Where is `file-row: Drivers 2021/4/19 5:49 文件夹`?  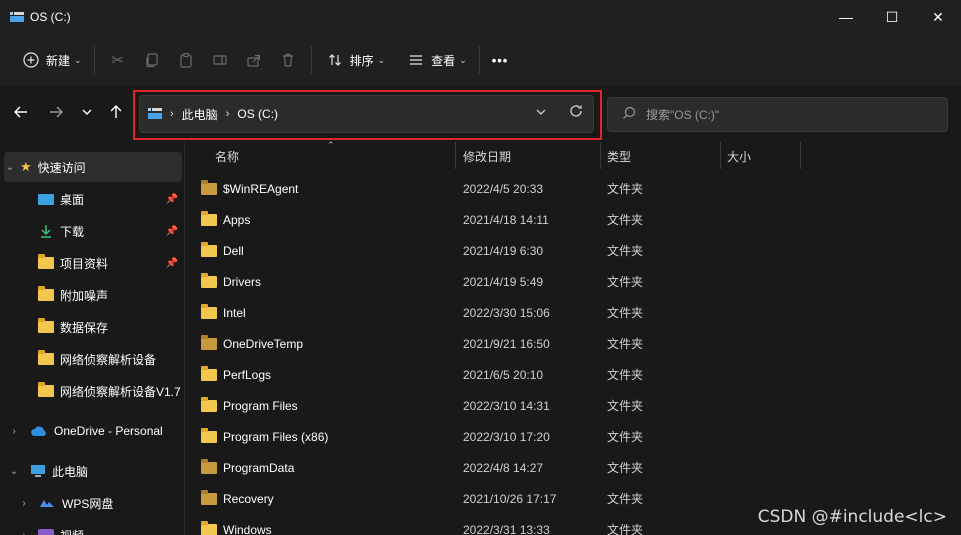
file-row: Drivers 2021/4/19 5:49 文件夹 is located at coordinates (573, 281).